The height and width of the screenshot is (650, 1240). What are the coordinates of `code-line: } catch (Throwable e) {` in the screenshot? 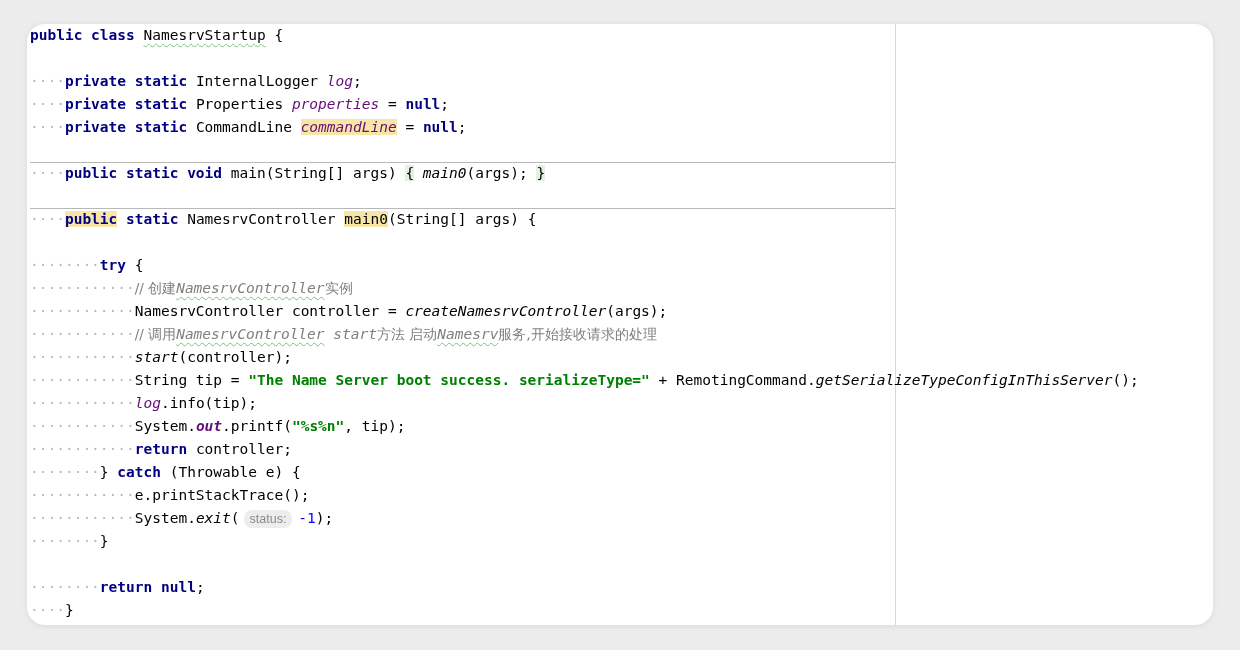 It's located at (200, 472).